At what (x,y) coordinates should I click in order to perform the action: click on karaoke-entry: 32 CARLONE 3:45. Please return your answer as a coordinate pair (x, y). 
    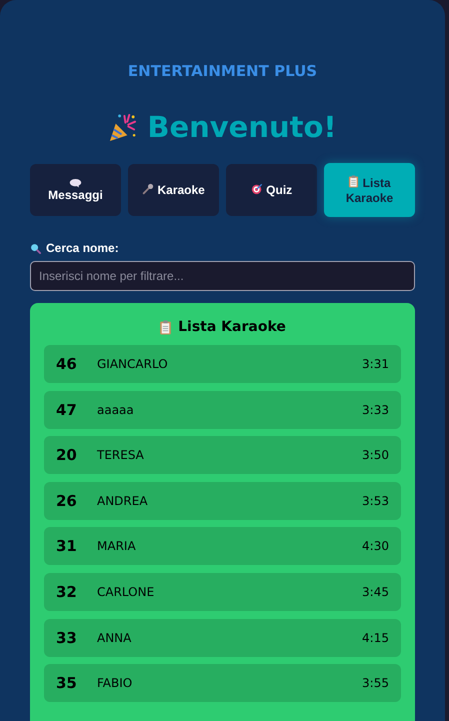
    Looking at the image, I should click on (222, 591).